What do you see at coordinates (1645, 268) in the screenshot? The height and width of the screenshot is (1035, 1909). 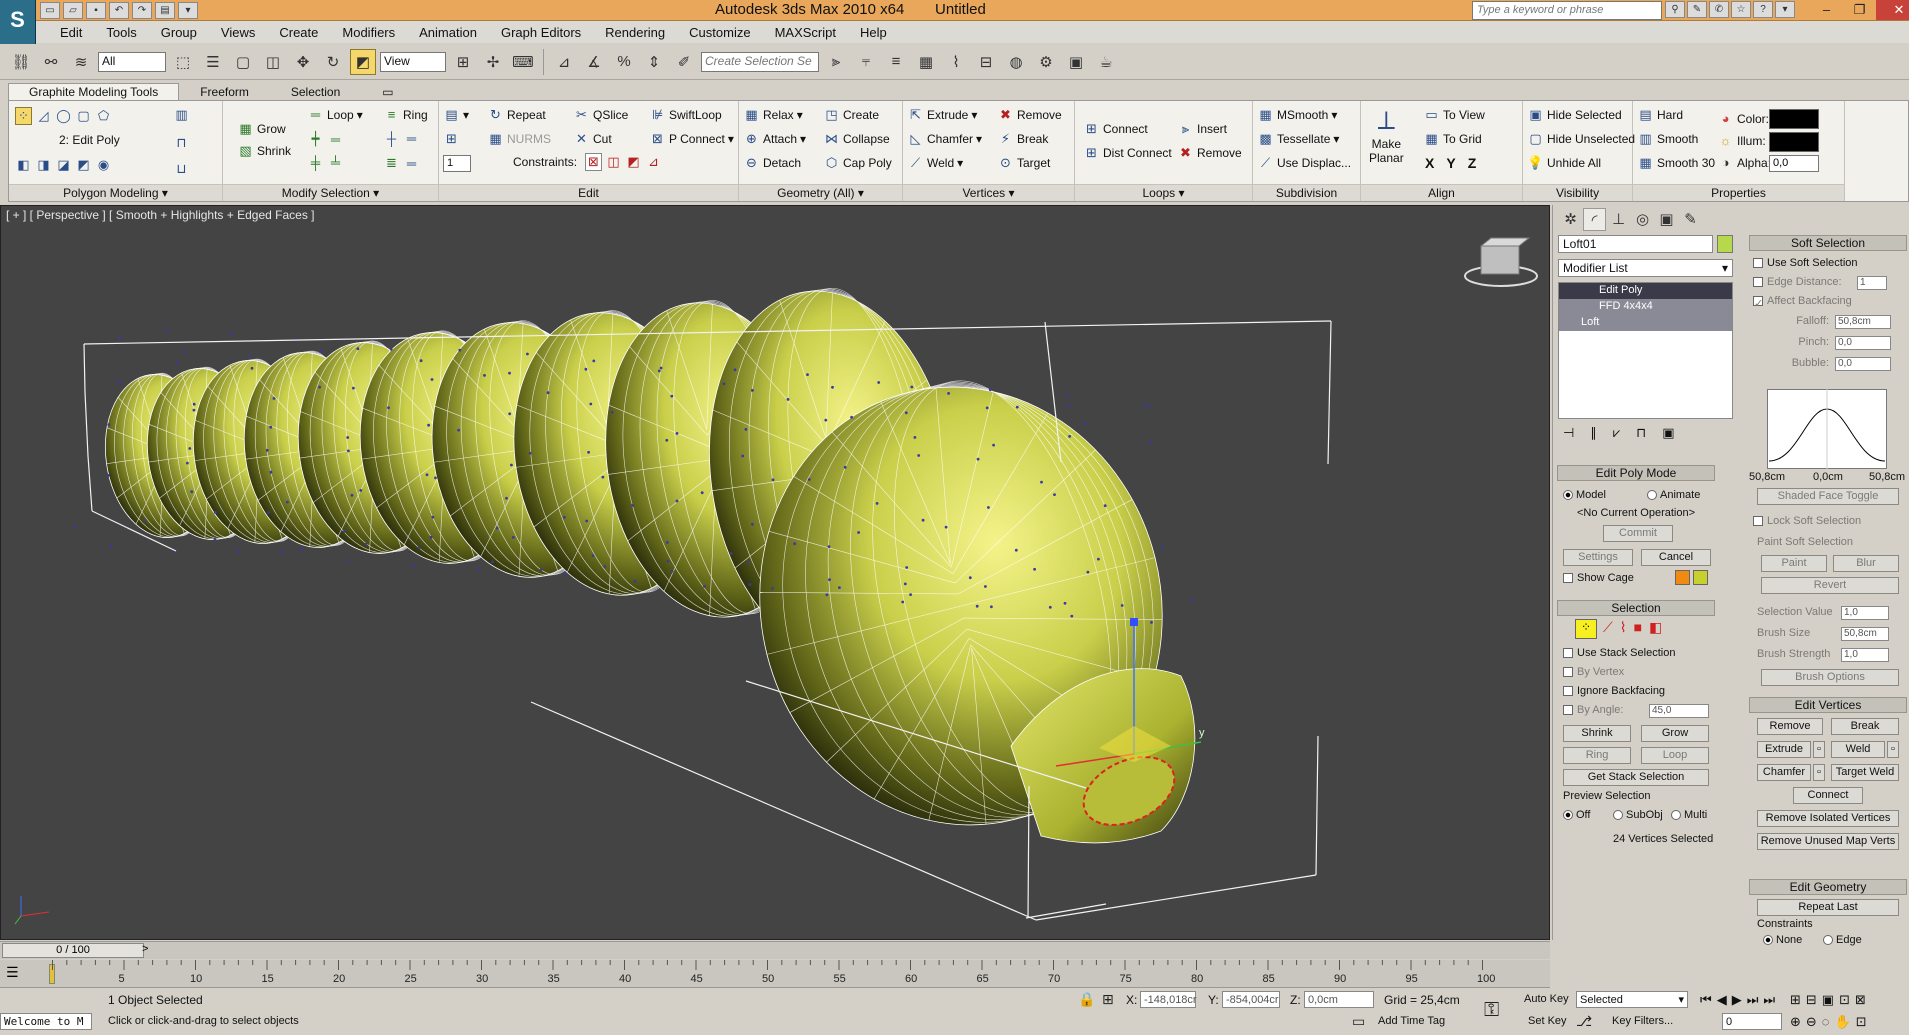 I see `modifier-list-dropdown: Modifier List ▾` at bounding box center [1645, 268].